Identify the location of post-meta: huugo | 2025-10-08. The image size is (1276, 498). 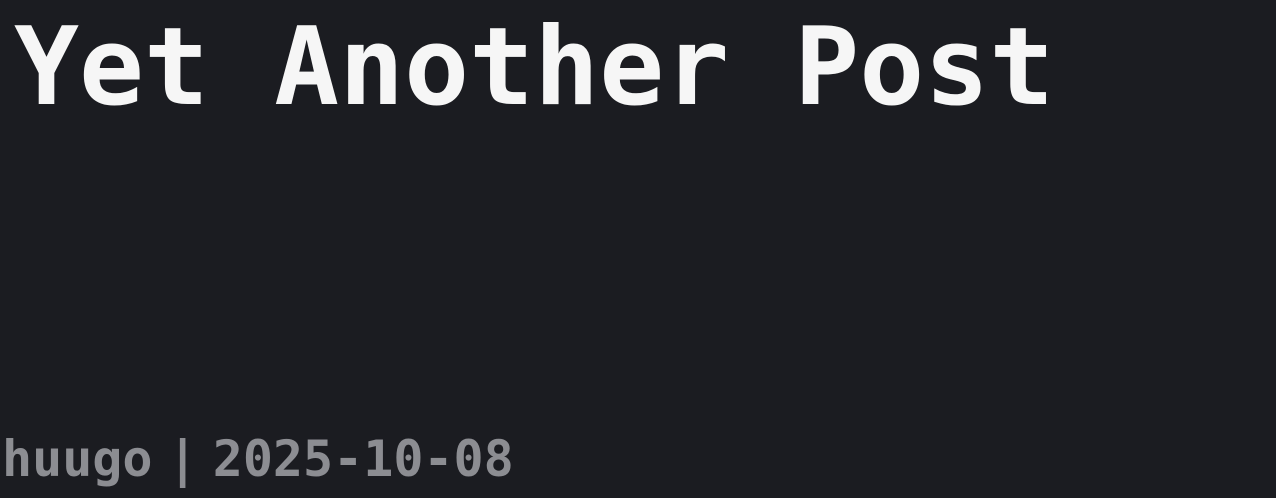
(258, 459).